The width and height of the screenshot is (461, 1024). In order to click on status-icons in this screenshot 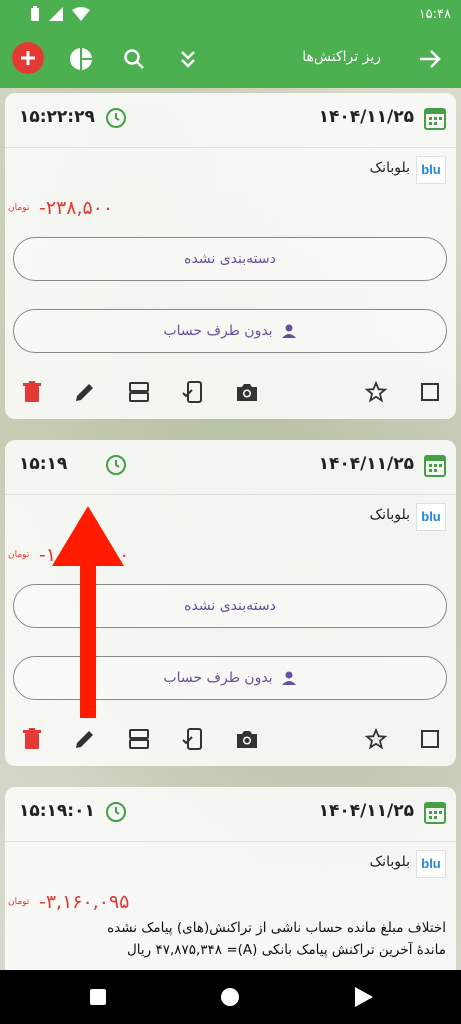, I will do `click(60, 14)`.